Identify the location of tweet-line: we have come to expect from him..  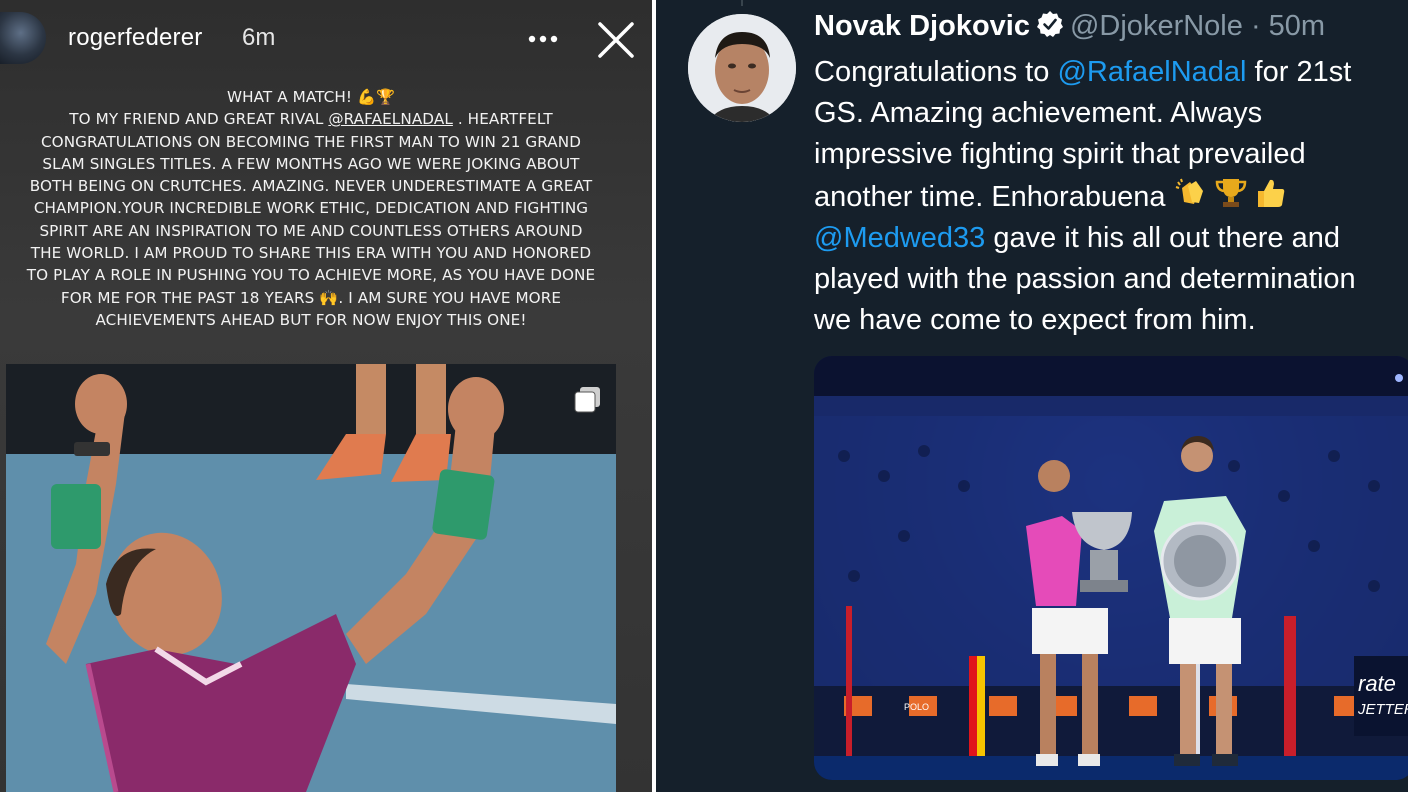
(1035, 320).